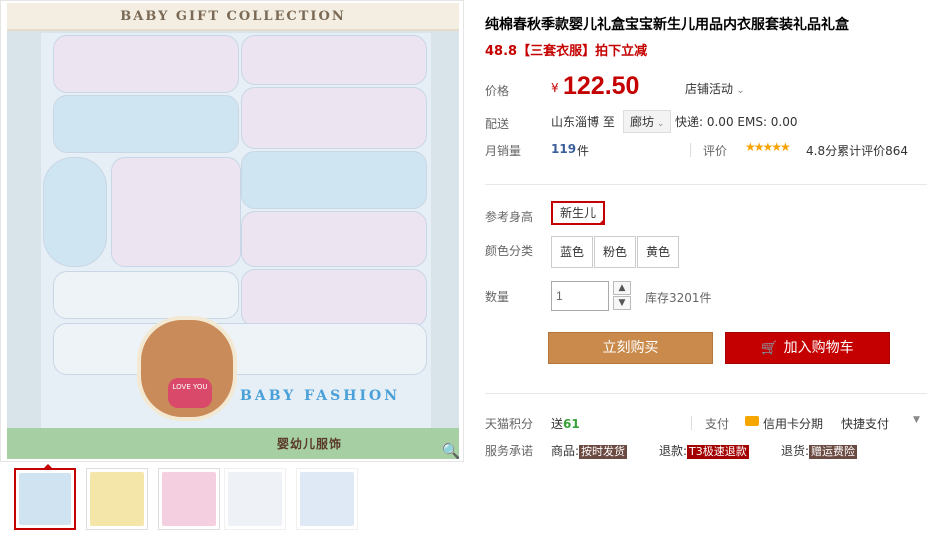 This screenshot has width=927, height=539. I want to click on gift-box-top: BABY GIFT COLLECTION, so click(233, 17).